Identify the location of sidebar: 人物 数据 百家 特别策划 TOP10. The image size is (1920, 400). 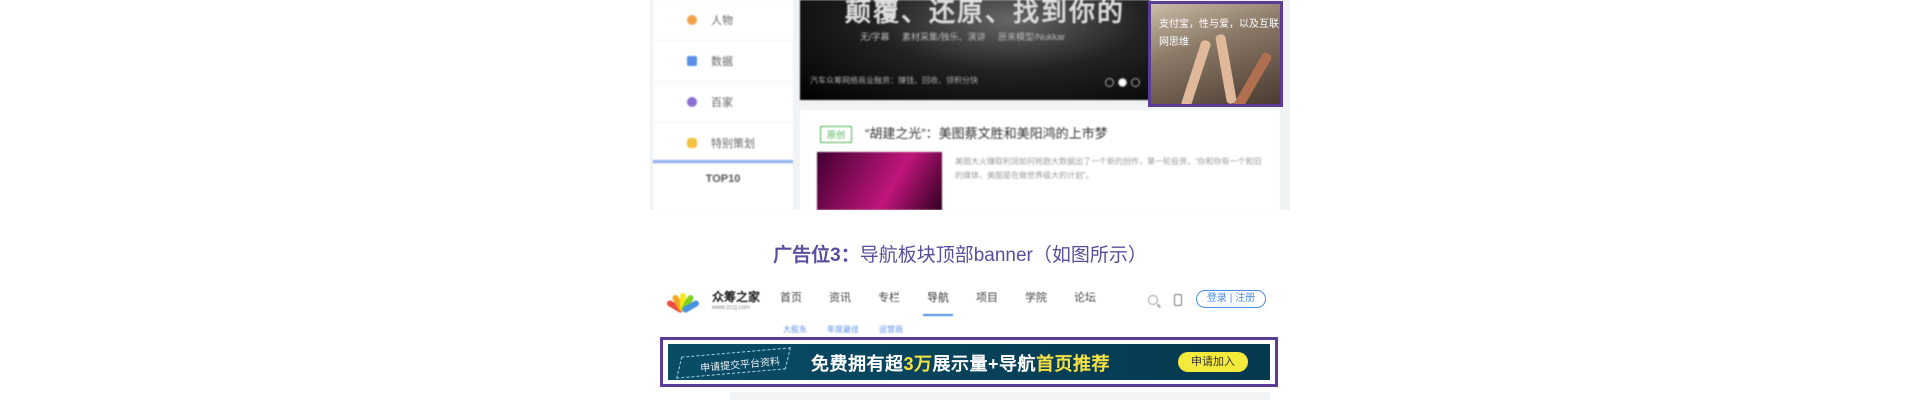
(723, 105).